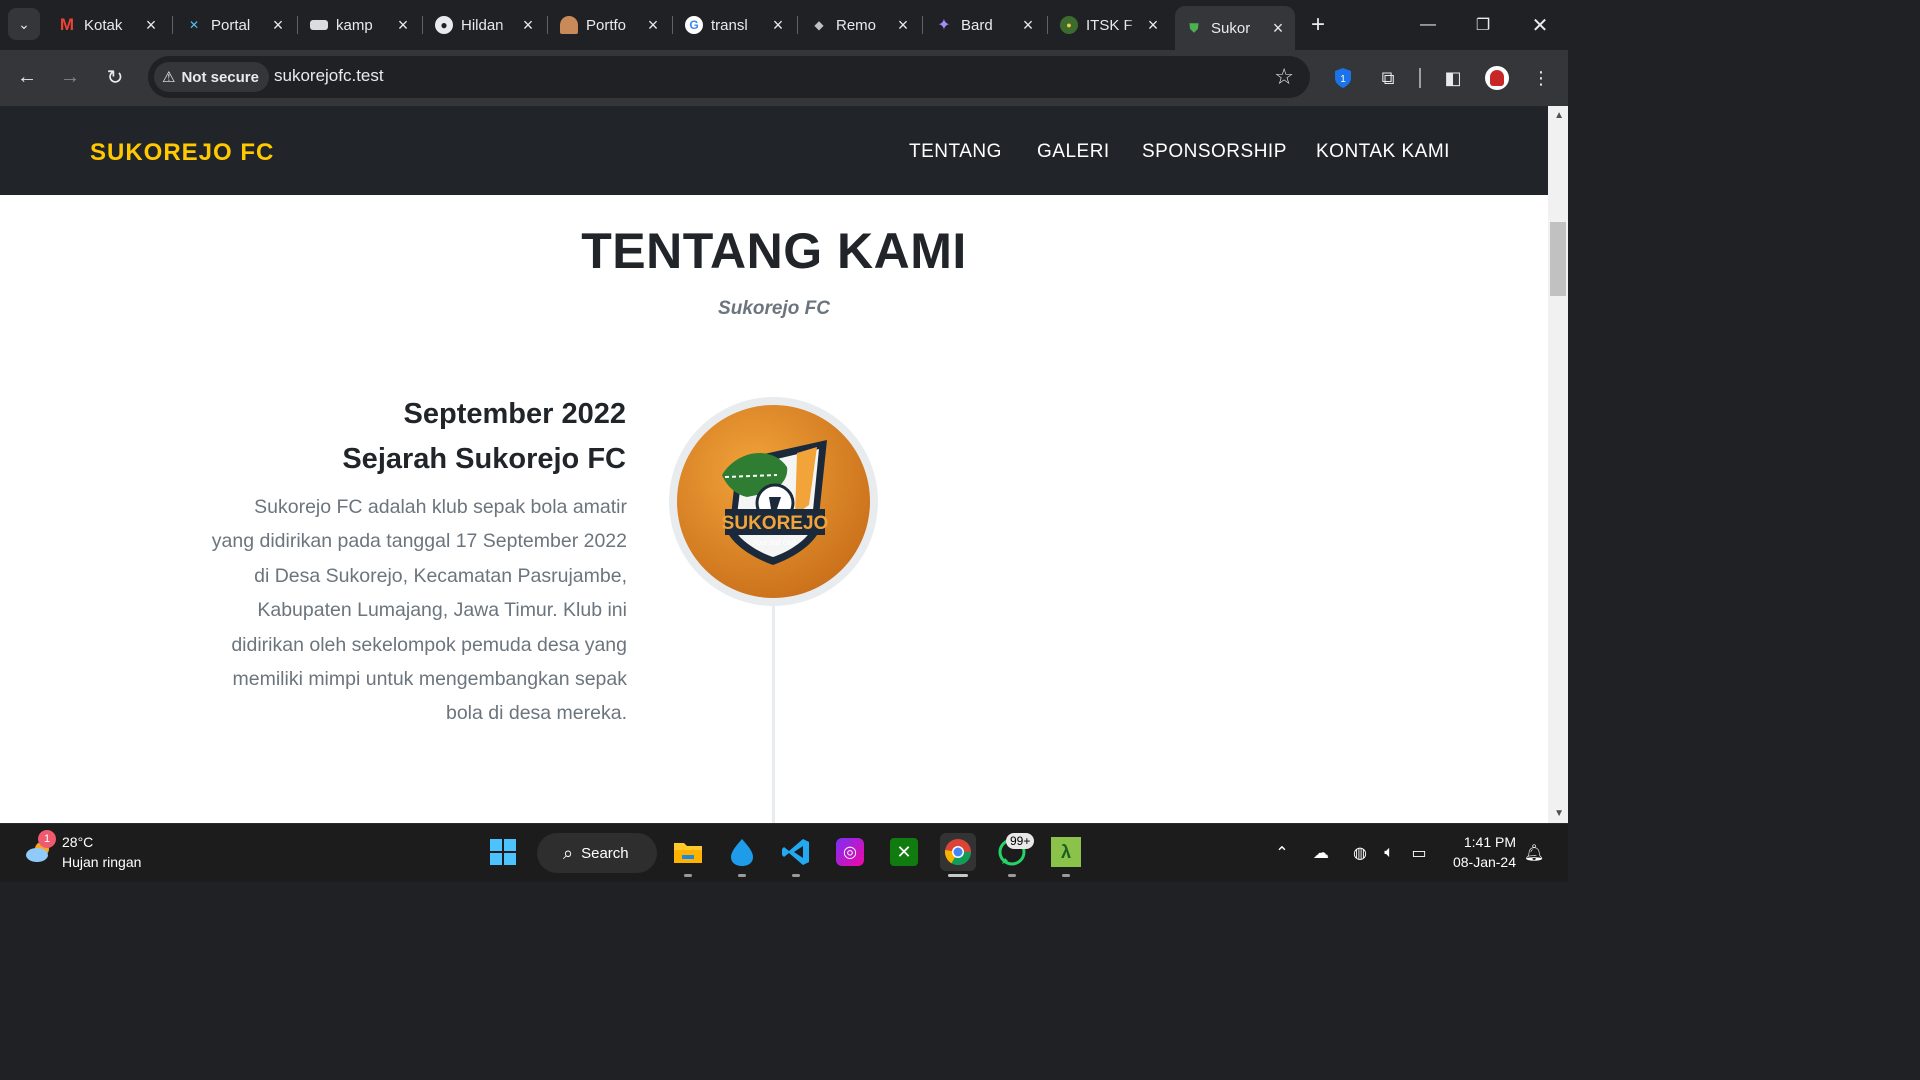  I want to click on chevron-up-icon: ⌃, so click(1282, 853).